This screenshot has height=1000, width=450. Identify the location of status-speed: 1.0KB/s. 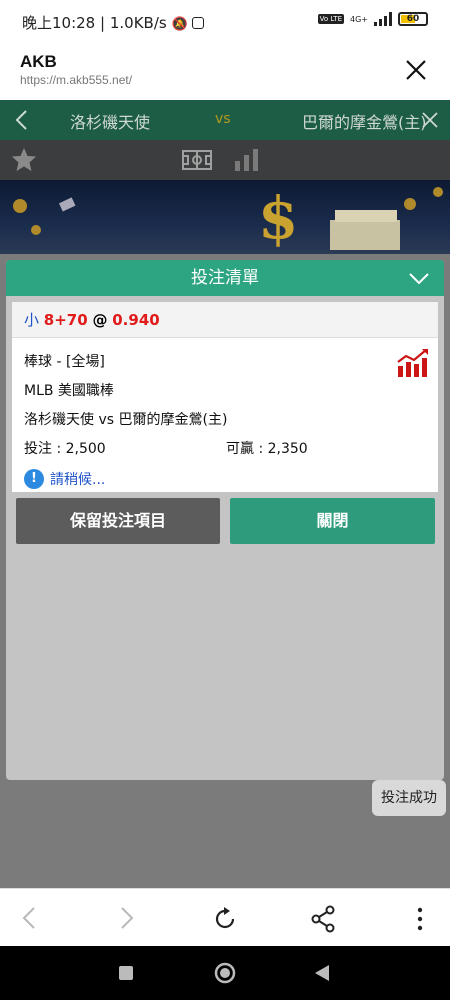
(138, 23).